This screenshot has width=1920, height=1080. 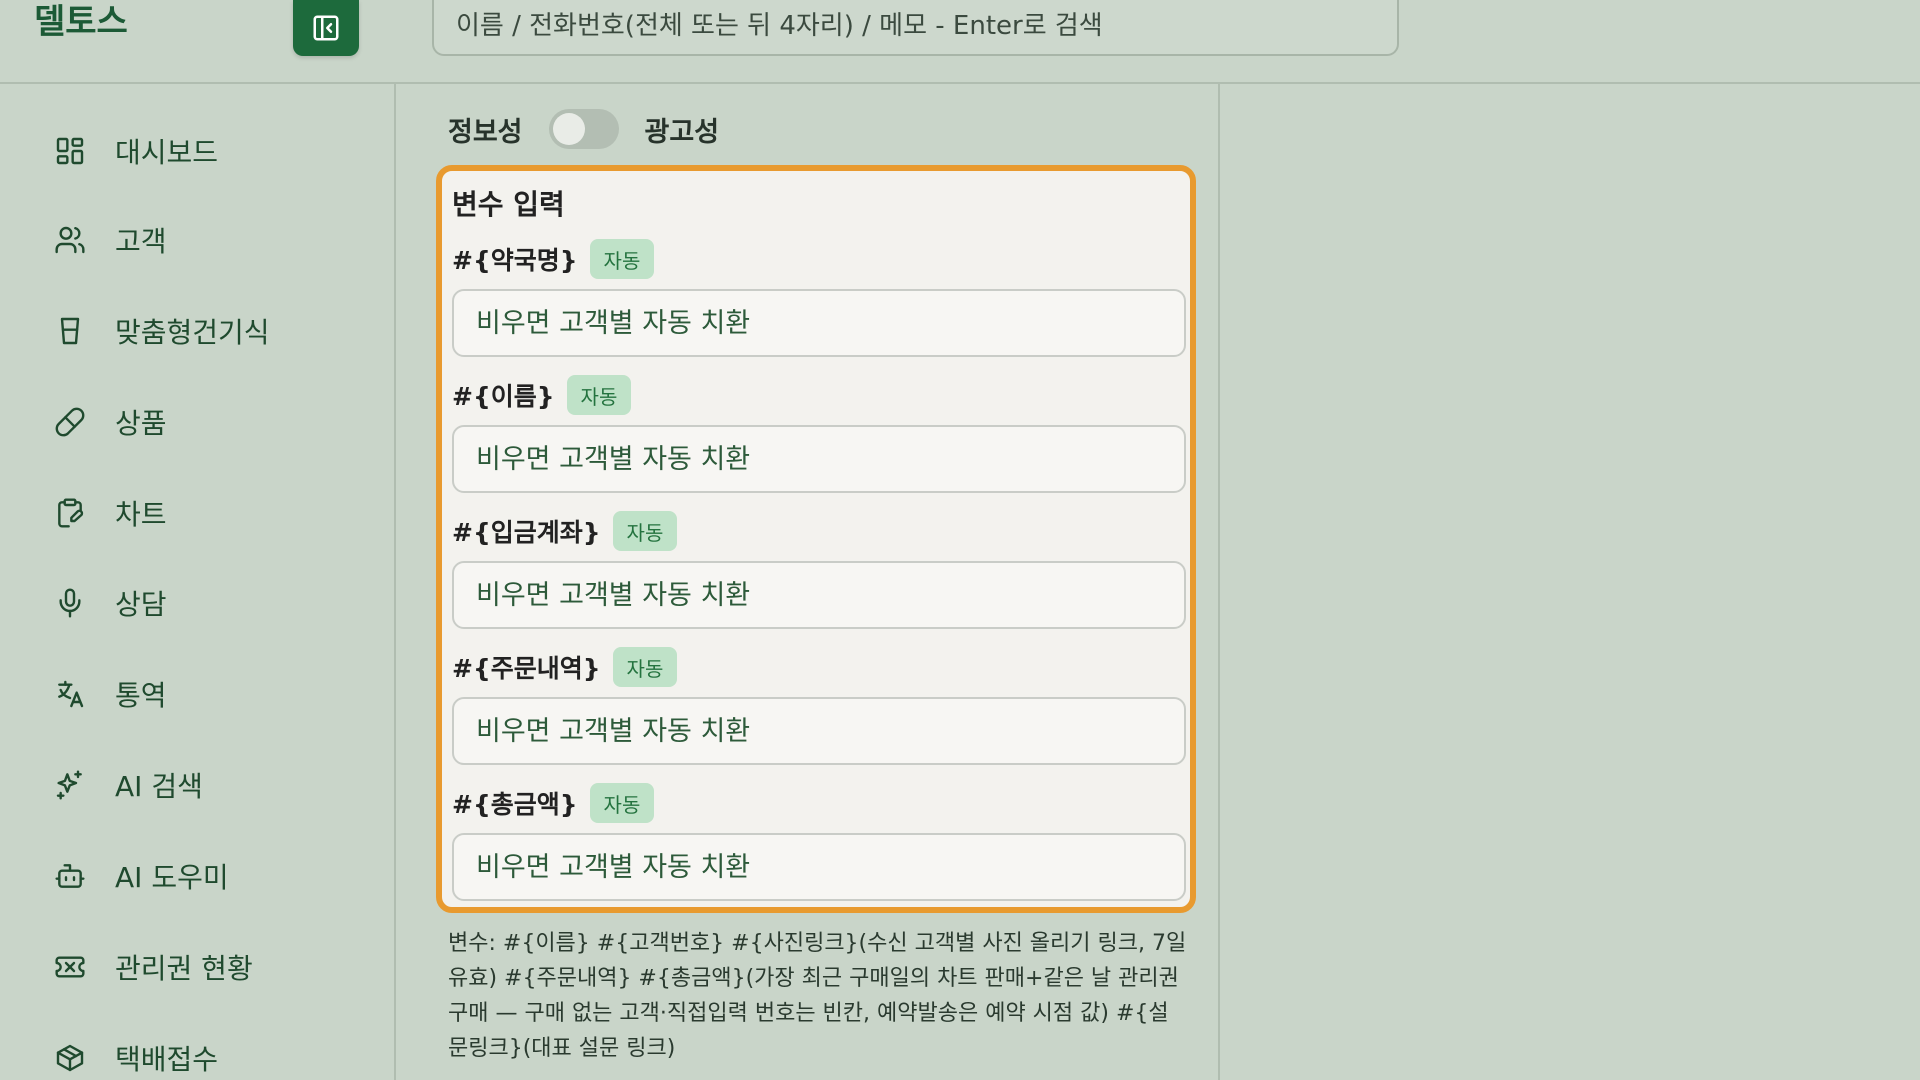 What do you see at coordinates (526, 532) in the screenshot?
I see `variable-name: #{입금계좌}` at bounding box center [526, 532].